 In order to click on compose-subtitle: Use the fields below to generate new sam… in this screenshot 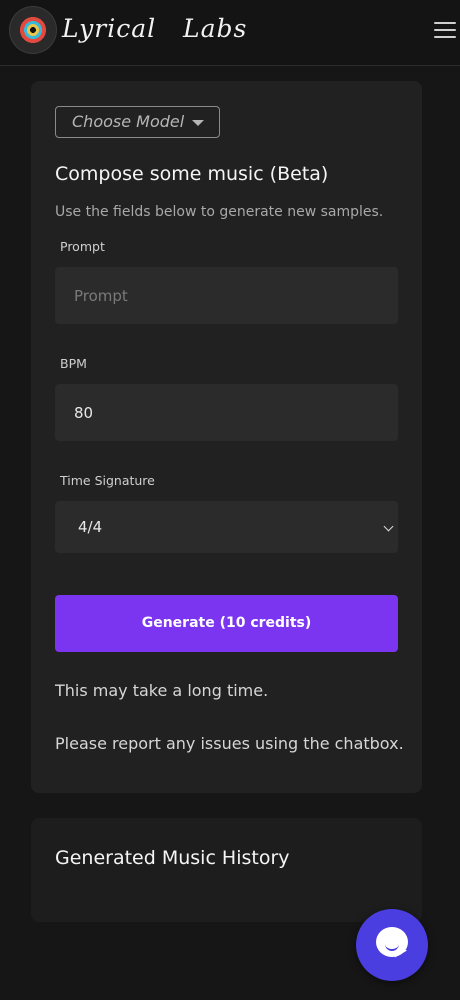, I will do `click(219, 212)`.